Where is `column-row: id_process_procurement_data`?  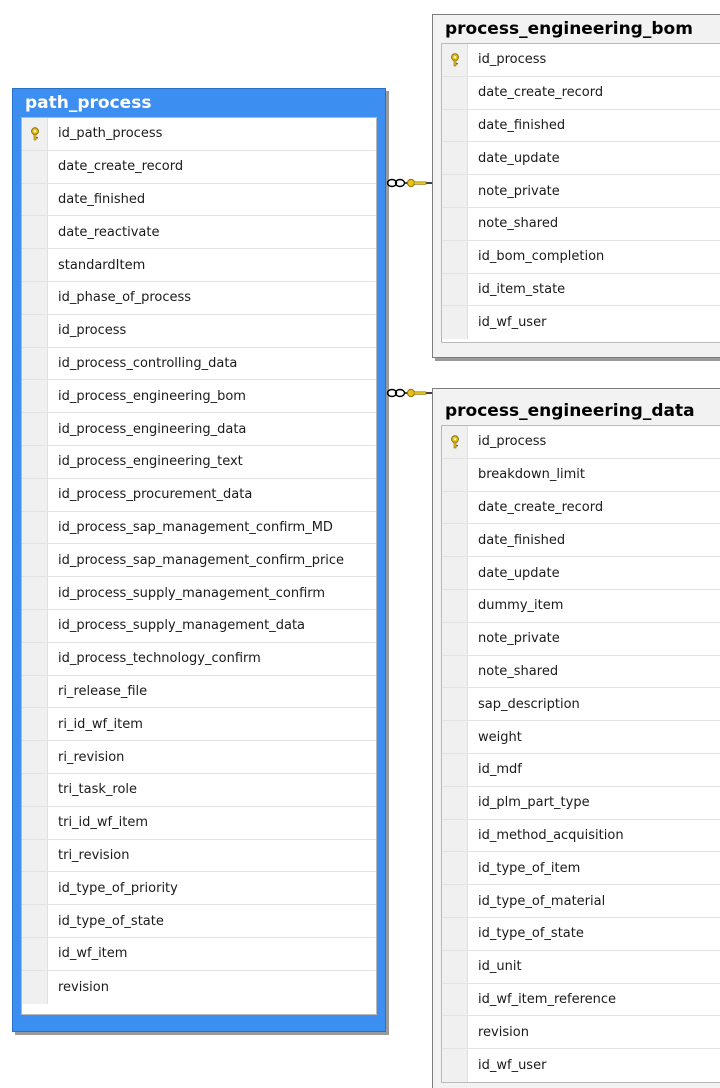
column-row: id_process_procurement_data is located at coordinates (199, 495).